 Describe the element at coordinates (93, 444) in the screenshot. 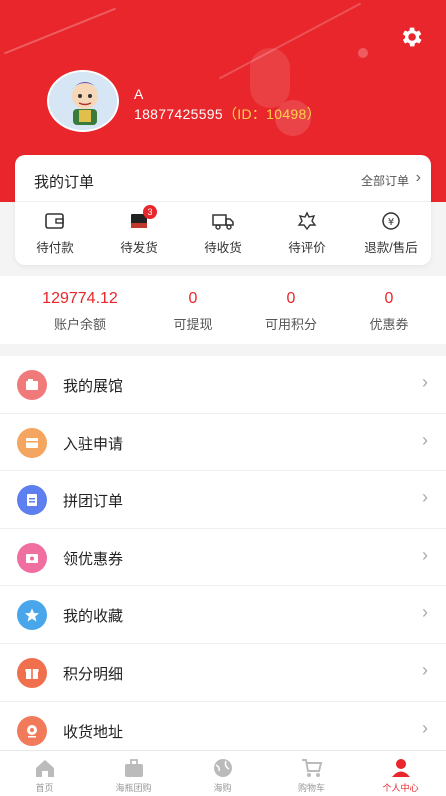

I see `menu-label: 入驻申请` at that location.